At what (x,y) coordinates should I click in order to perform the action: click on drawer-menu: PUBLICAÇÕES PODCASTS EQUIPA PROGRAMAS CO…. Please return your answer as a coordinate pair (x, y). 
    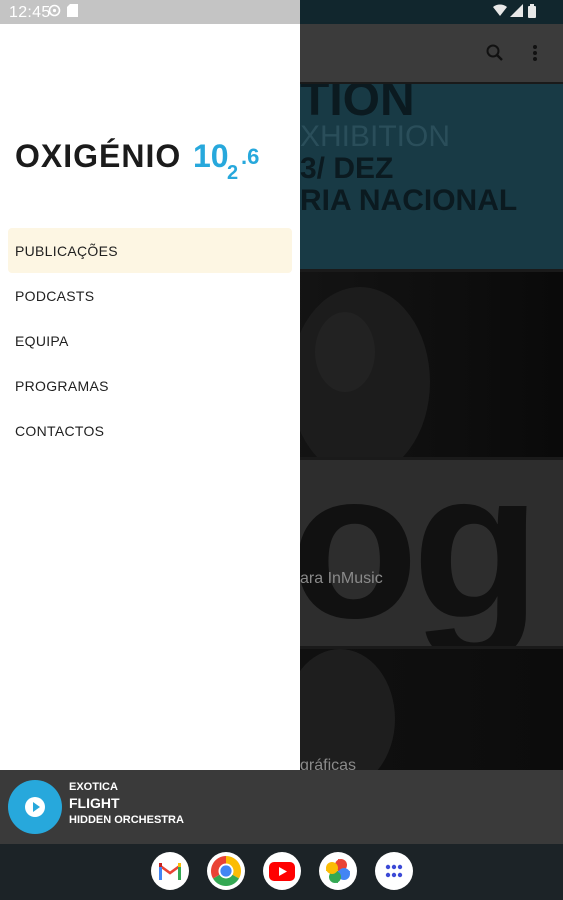
    Looking at the image, I should click on (150, 340).